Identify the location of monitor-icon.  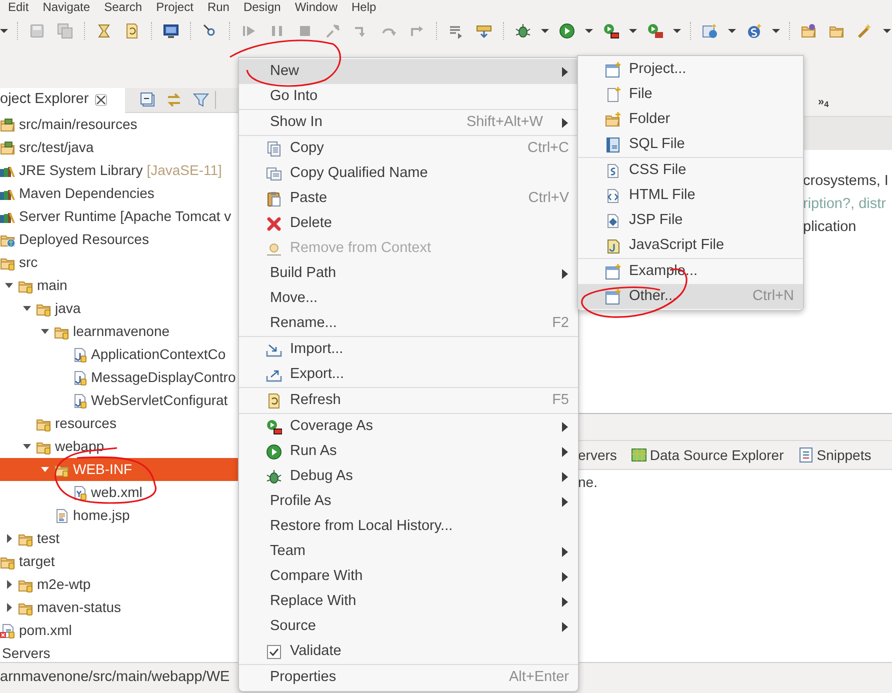
(171, 31).